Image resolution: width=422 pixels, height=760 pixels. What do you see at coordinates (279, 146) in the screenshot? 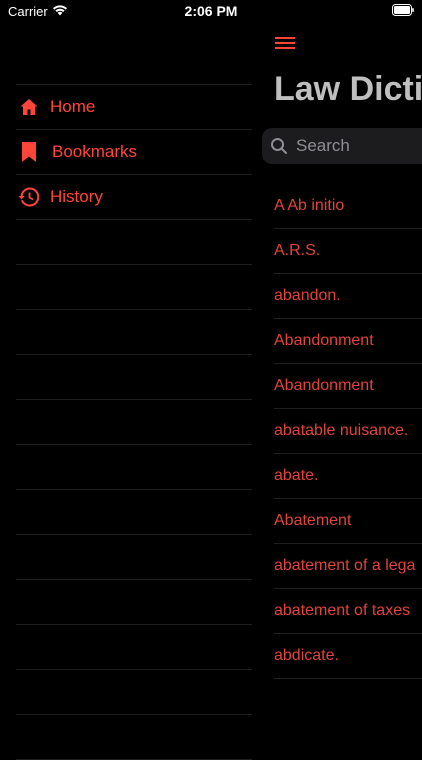
I see `search-icon` at bounding box center [279, 146].